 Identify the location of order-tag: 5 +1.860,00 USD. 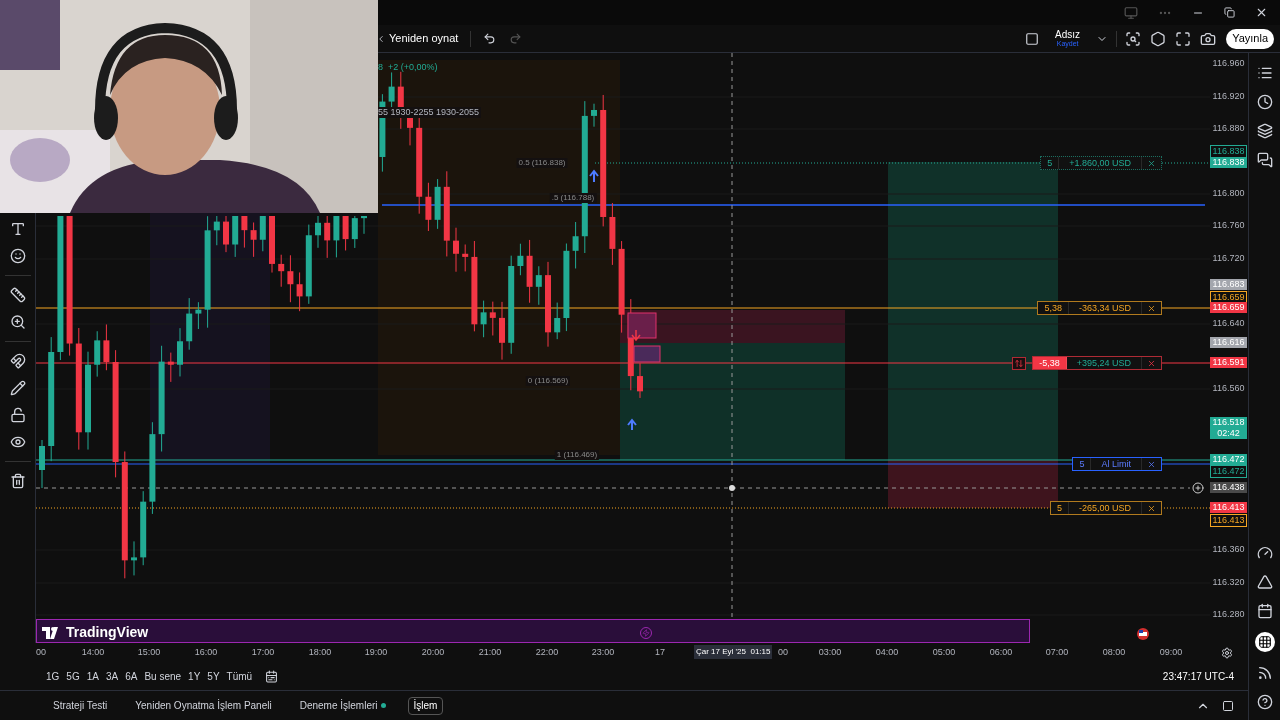
(1101, 163).